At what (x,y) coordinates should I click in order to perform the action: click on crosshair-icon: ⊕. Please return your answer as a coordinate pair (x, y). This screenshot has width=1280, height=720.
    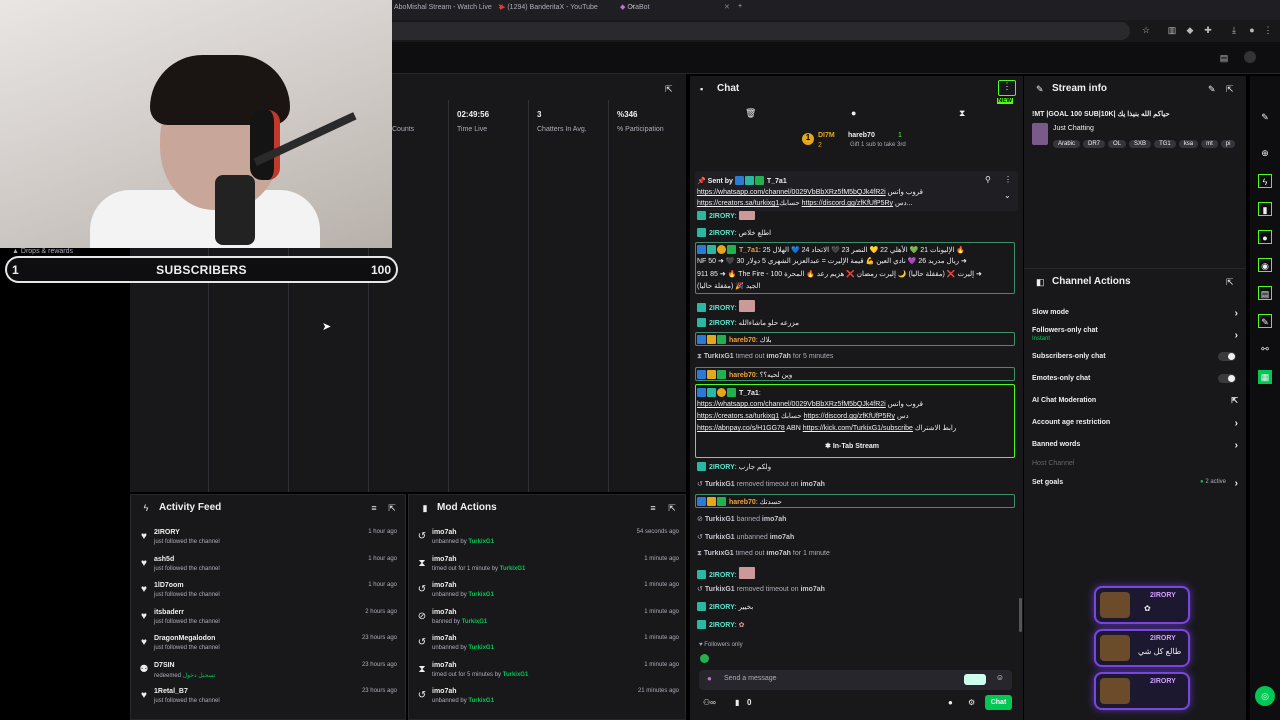
    Looking at the image, I should click on (1265, 153).